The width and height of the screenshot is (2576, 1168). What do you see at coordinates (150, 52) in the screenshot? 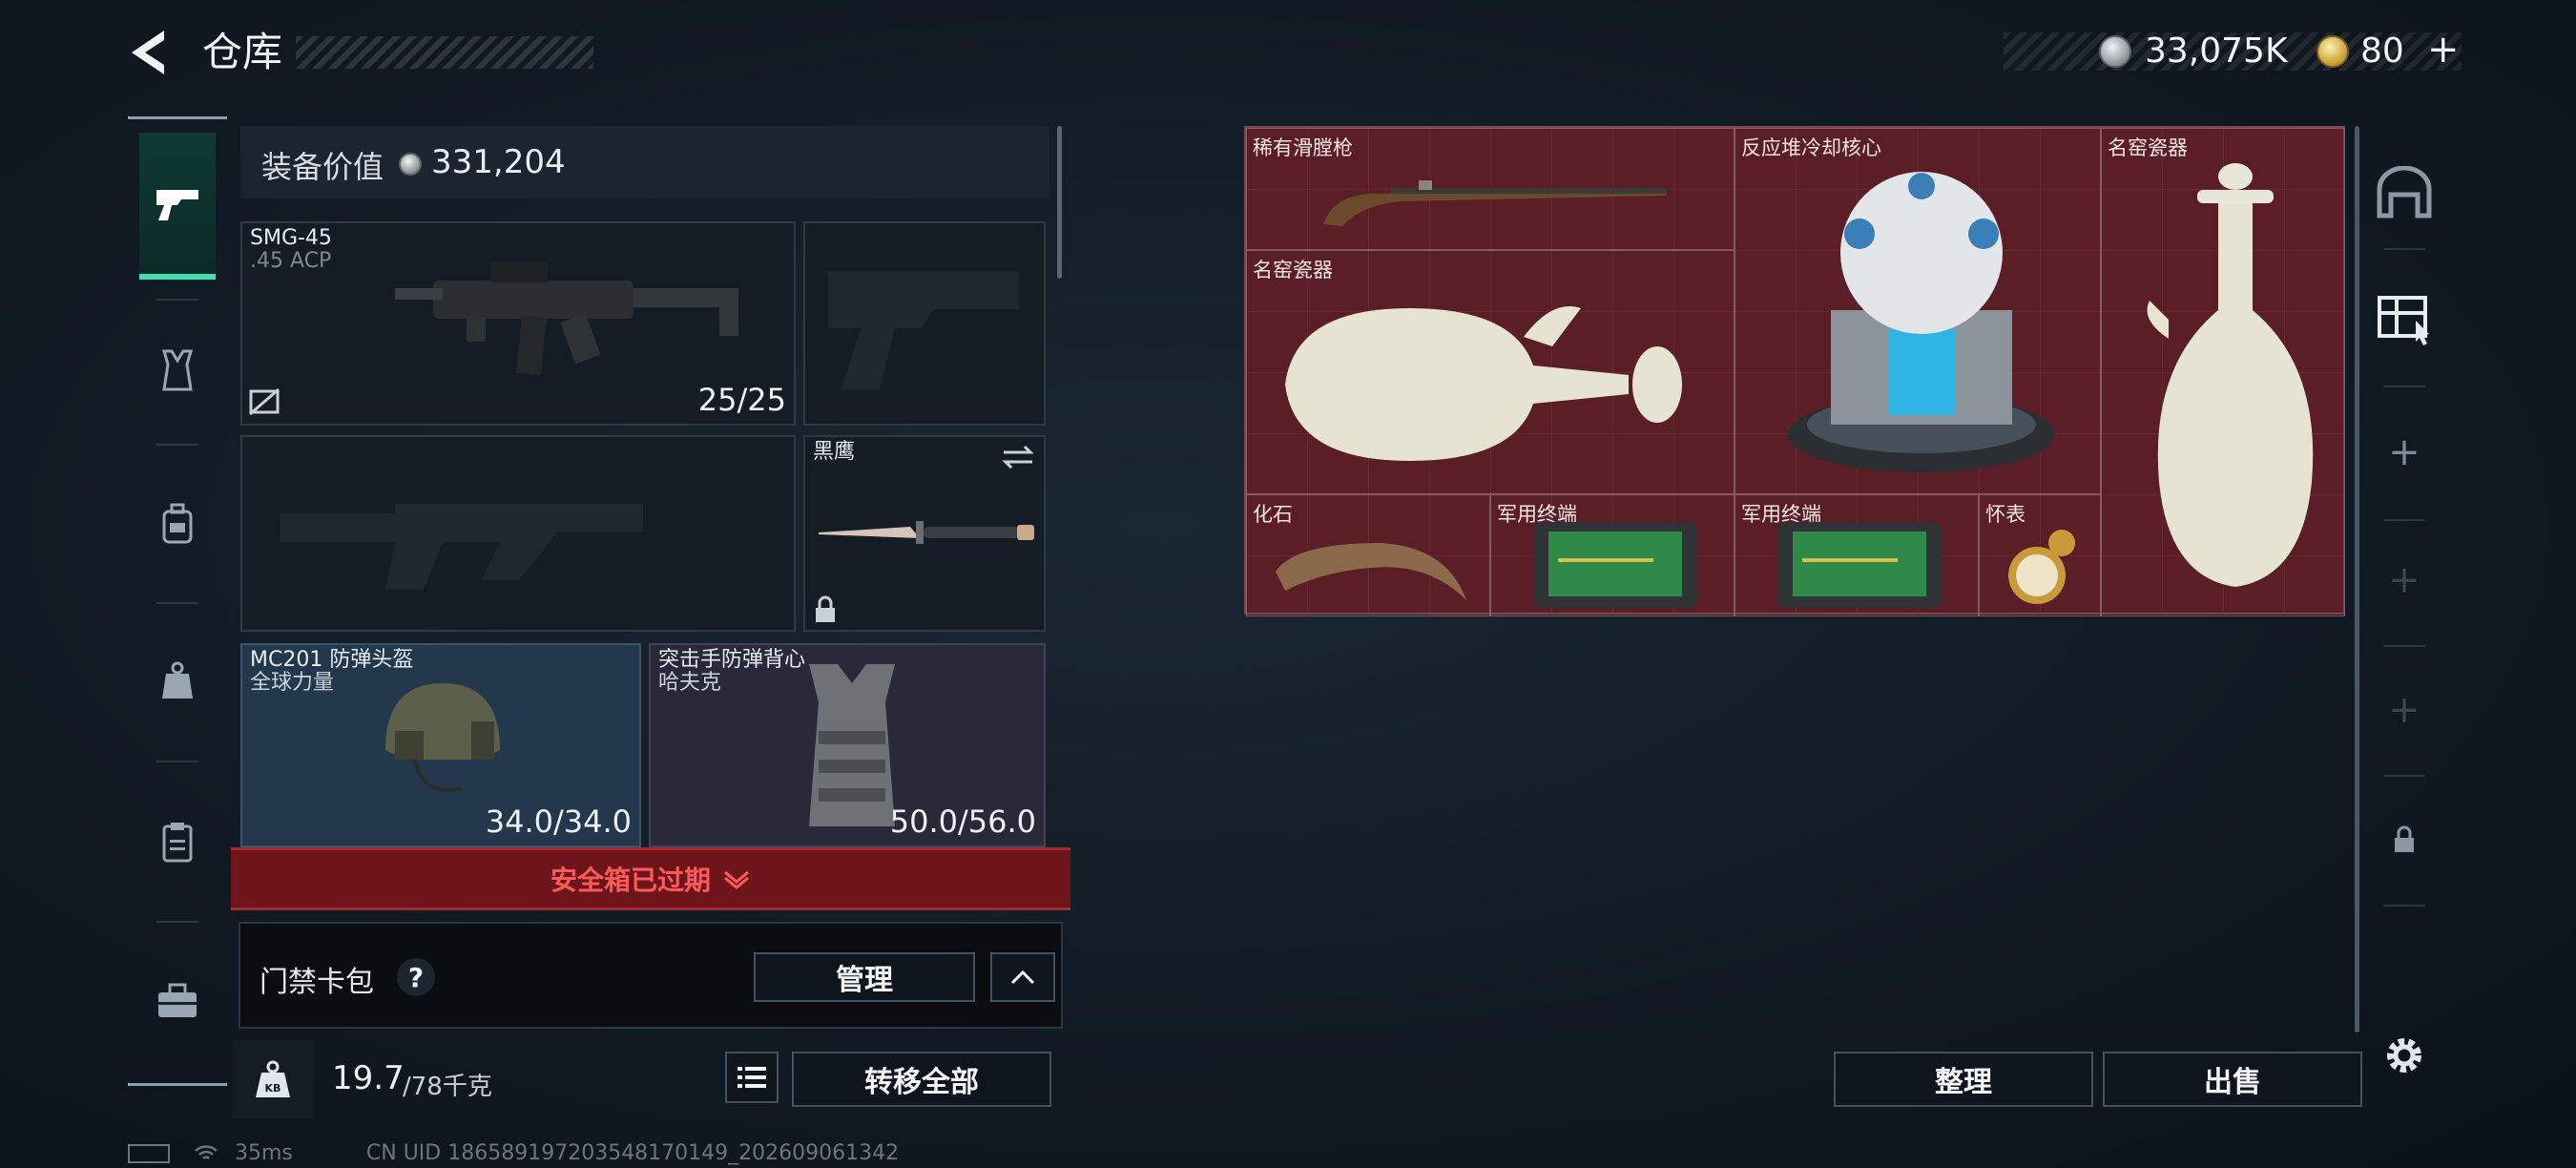
I see `back-button` at bounding box center [150, 52].